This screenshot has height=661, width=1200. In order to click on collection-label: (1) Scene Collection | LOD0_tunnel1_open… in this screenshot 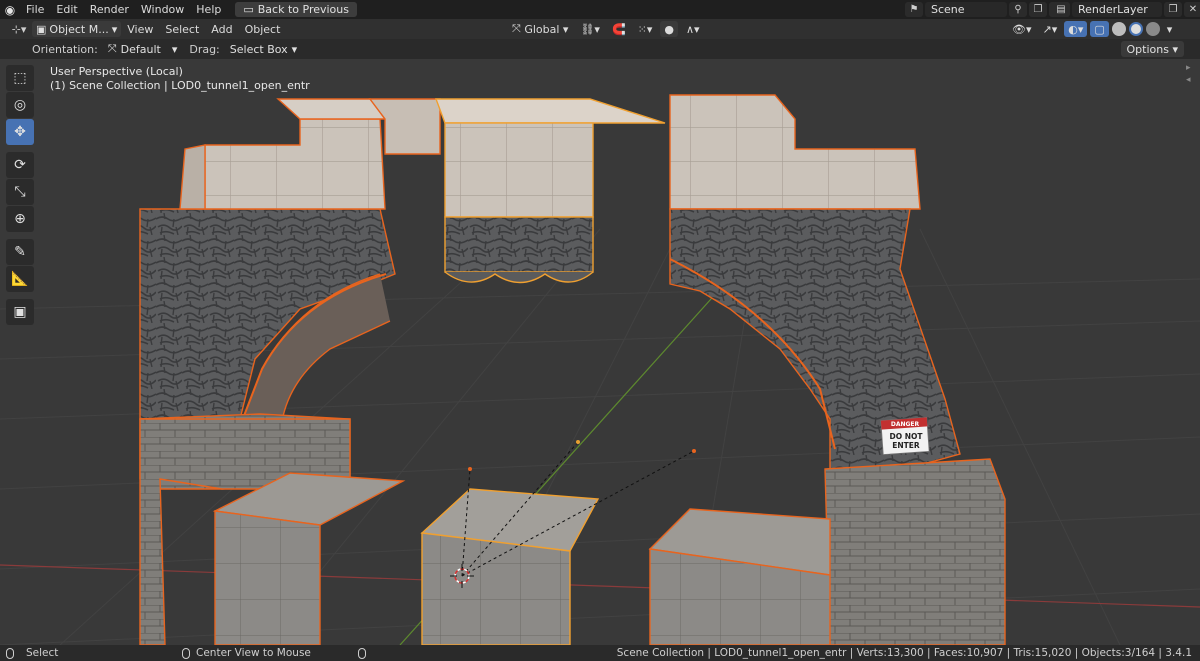, I will do `click(180, 85)`.